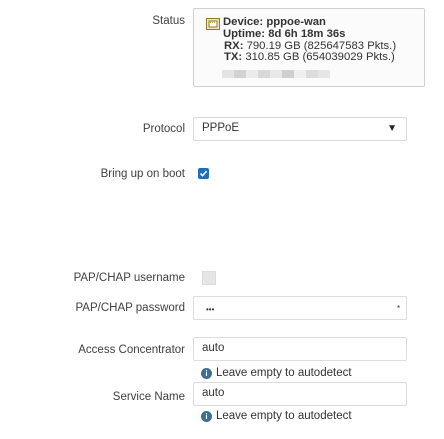 The image size is (444, 439). What do you see at coordinates (209, 278) in the screenshot?
I see `username-input` at bounding box center [209, 278].